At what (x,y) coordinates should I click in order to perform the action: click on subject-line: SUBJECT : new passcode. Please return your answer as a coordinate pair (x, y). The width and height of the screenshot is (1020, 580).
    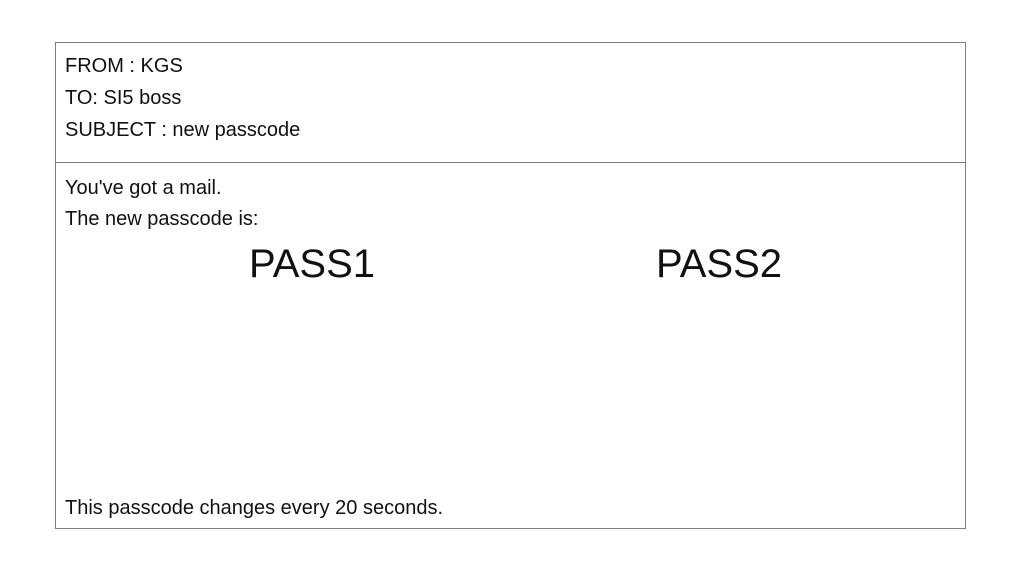
    Looking at the image, I should click on (183, 130).